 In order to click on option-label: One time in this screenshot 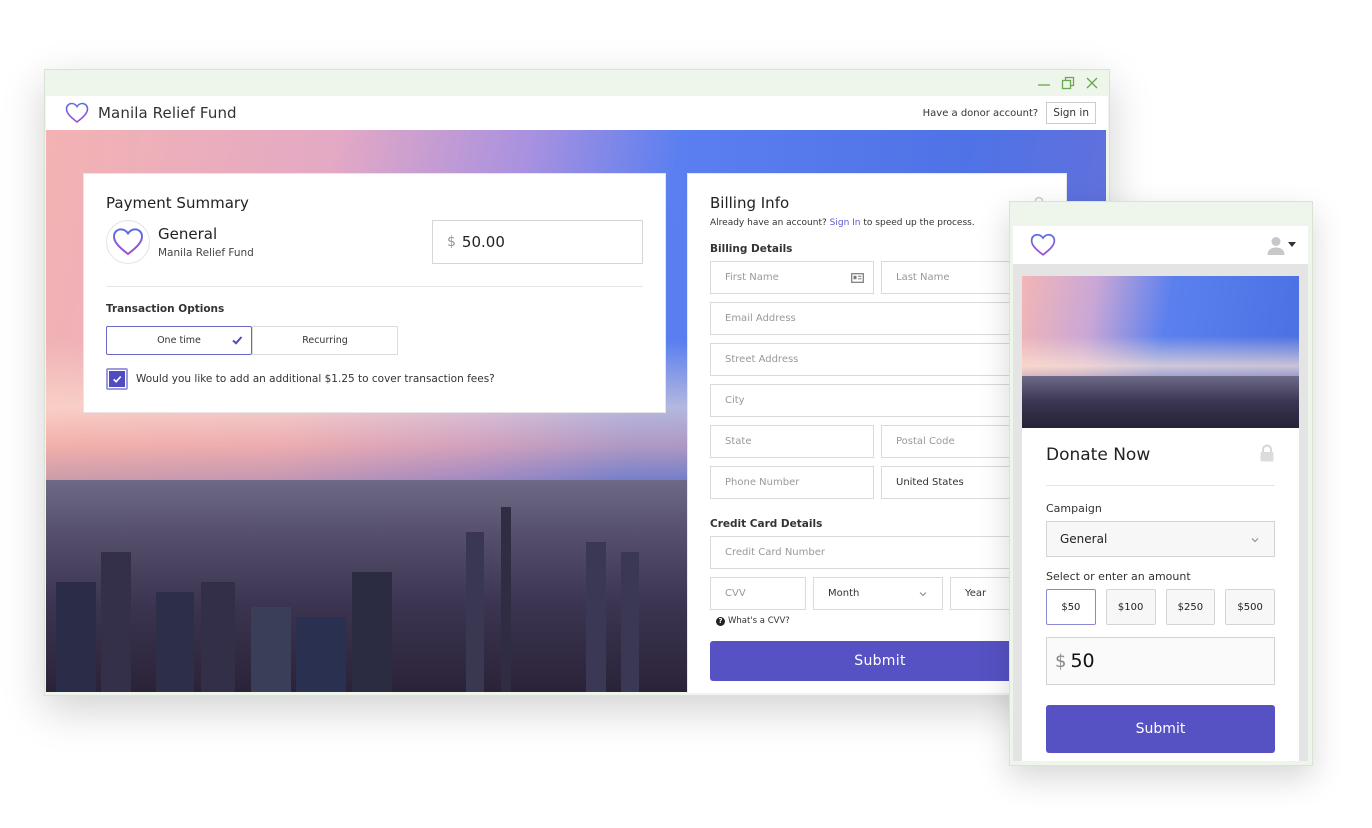, I will do `click(179, 340)`.